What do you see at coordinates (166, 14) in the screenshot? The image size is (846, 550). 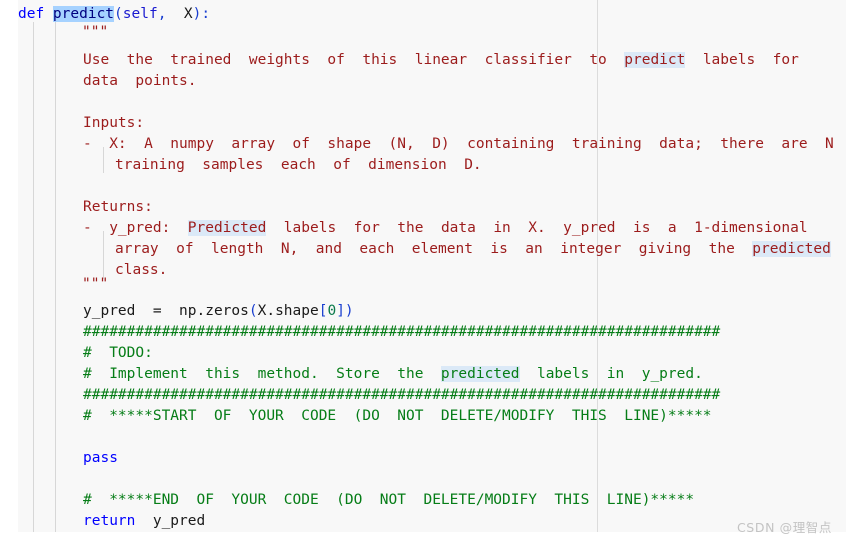 I see `code-token: ,` at bounding box center [166, 14].